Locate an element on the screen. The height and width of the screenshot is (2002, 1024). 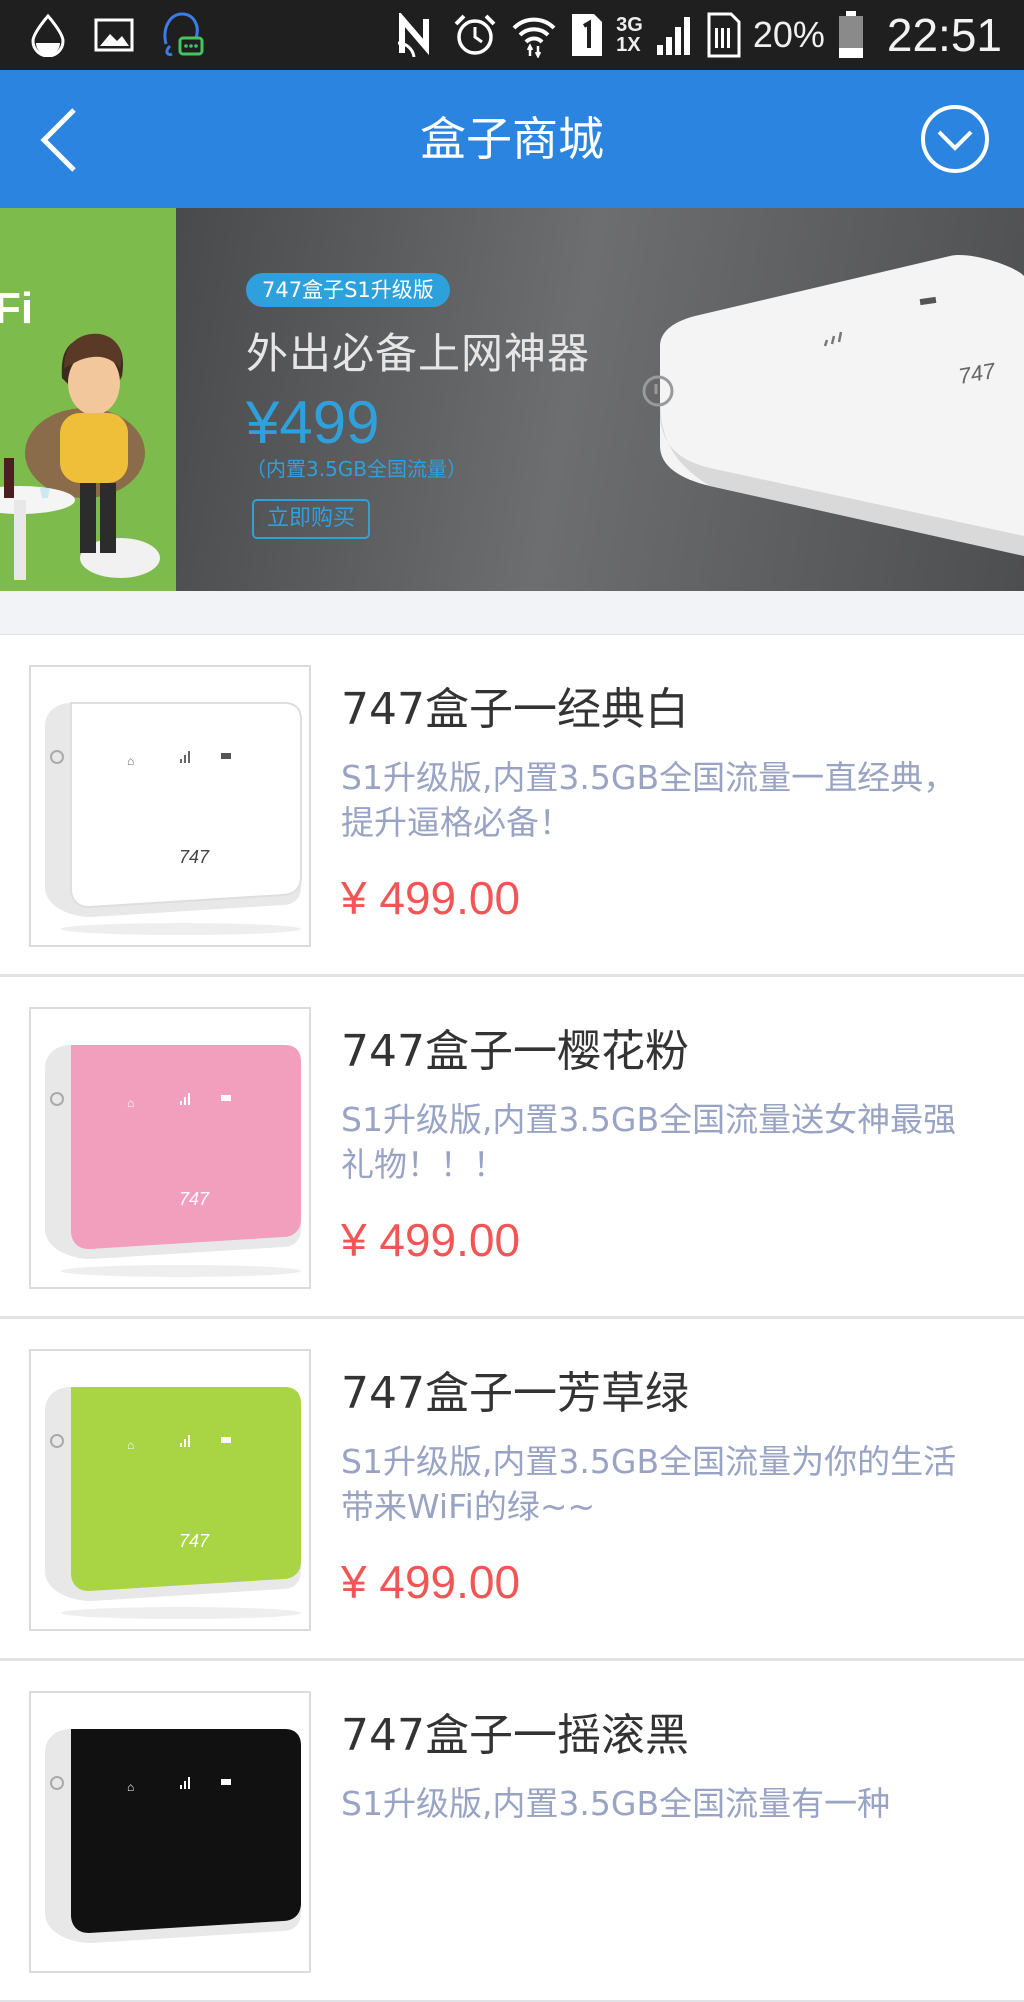
banner-tag: 747盒子S1升级版 is located at coordinates (348, 290).